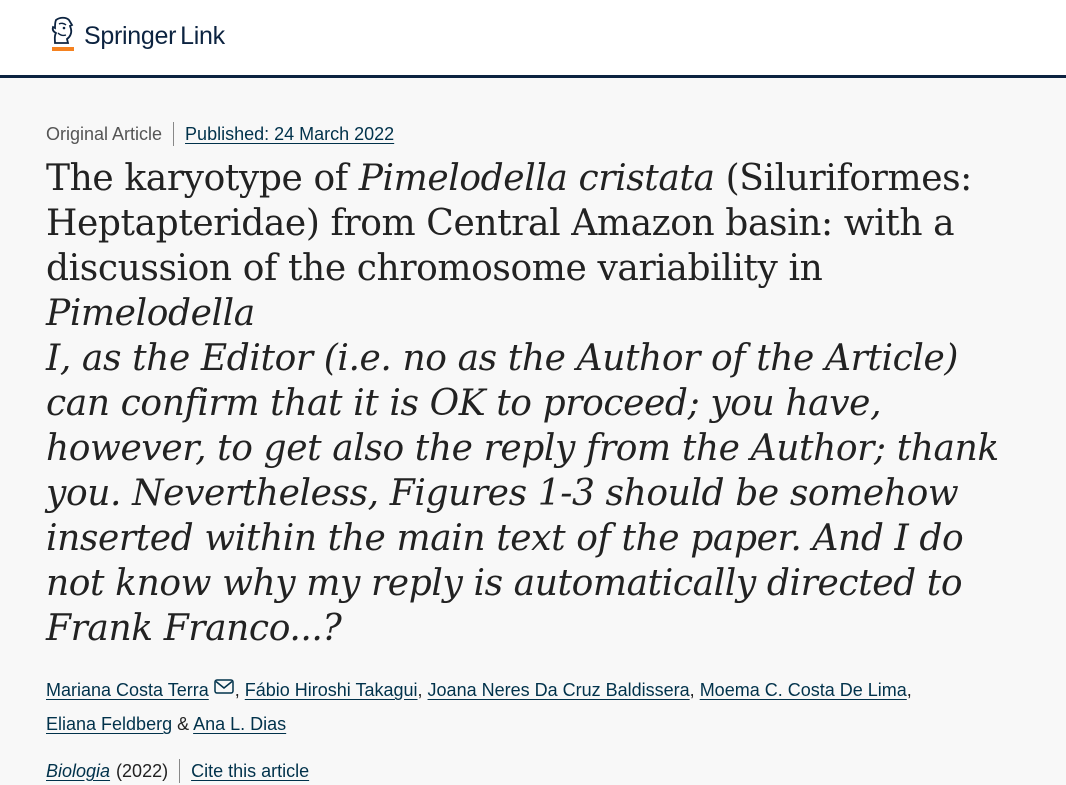 This screenshot has width=1066, height=785. I want to click on author-link: Fábio Hiroshi Takagui, so click(331, 690).